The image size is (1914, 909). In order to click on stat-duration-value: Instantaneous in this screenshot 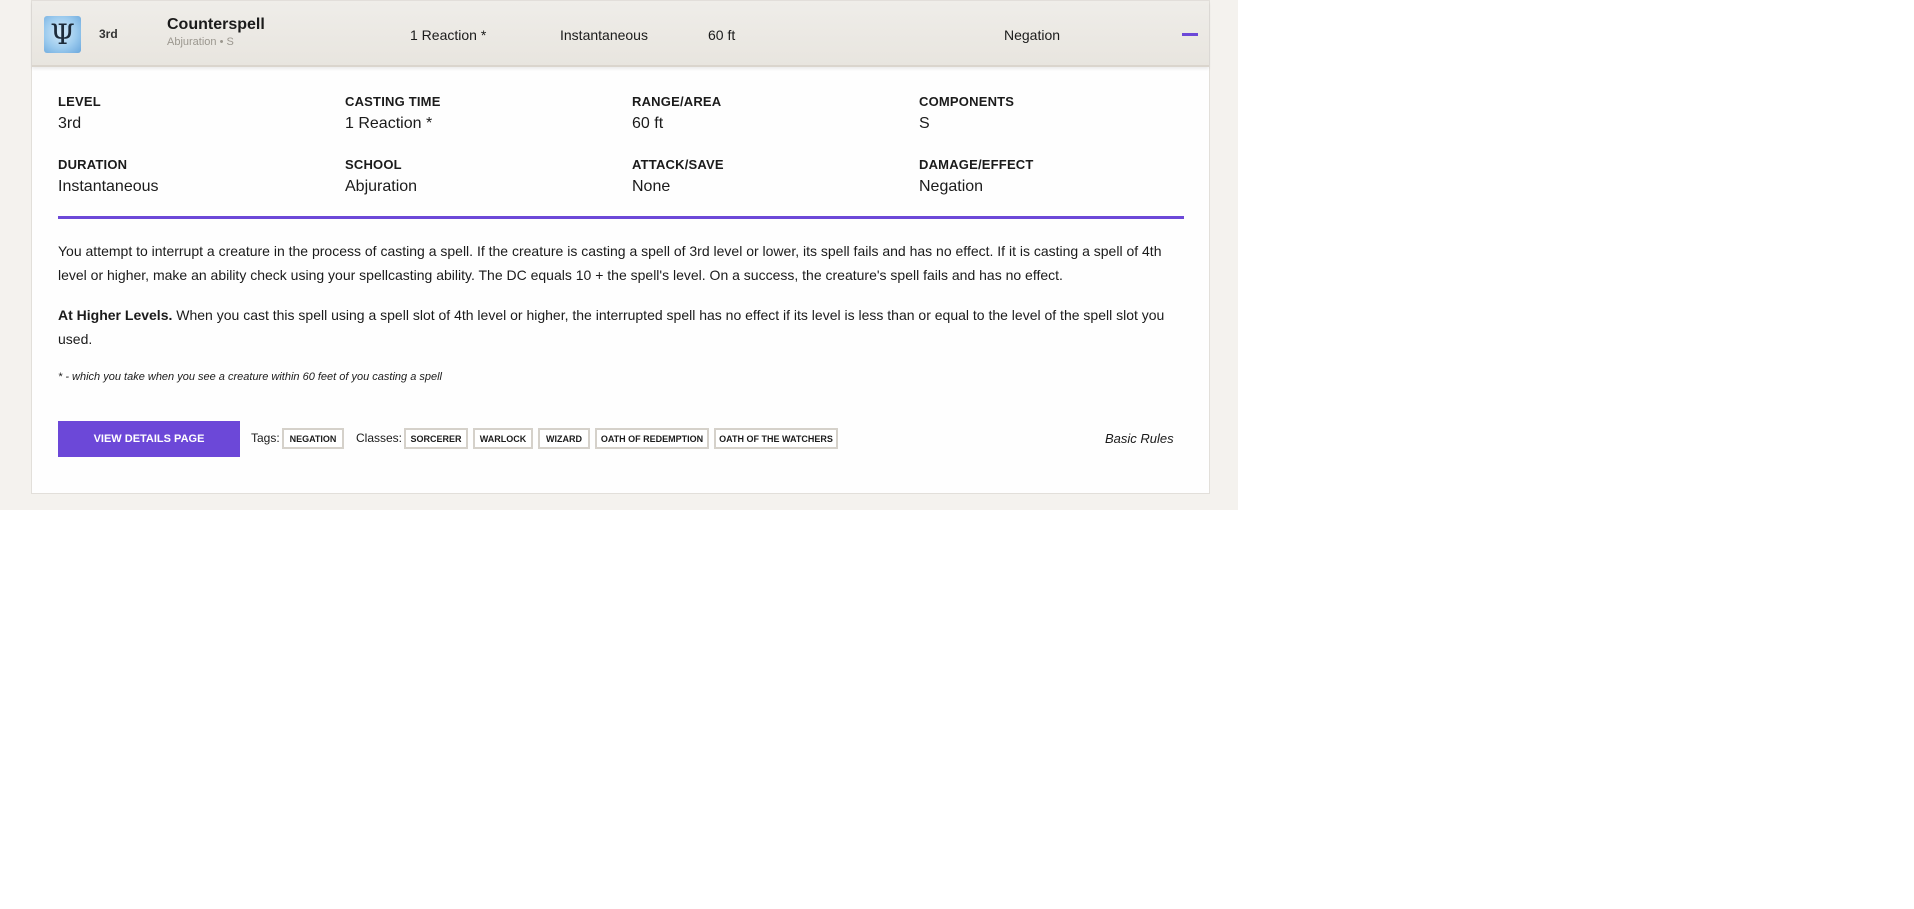, I will do `click(108, 186)`.